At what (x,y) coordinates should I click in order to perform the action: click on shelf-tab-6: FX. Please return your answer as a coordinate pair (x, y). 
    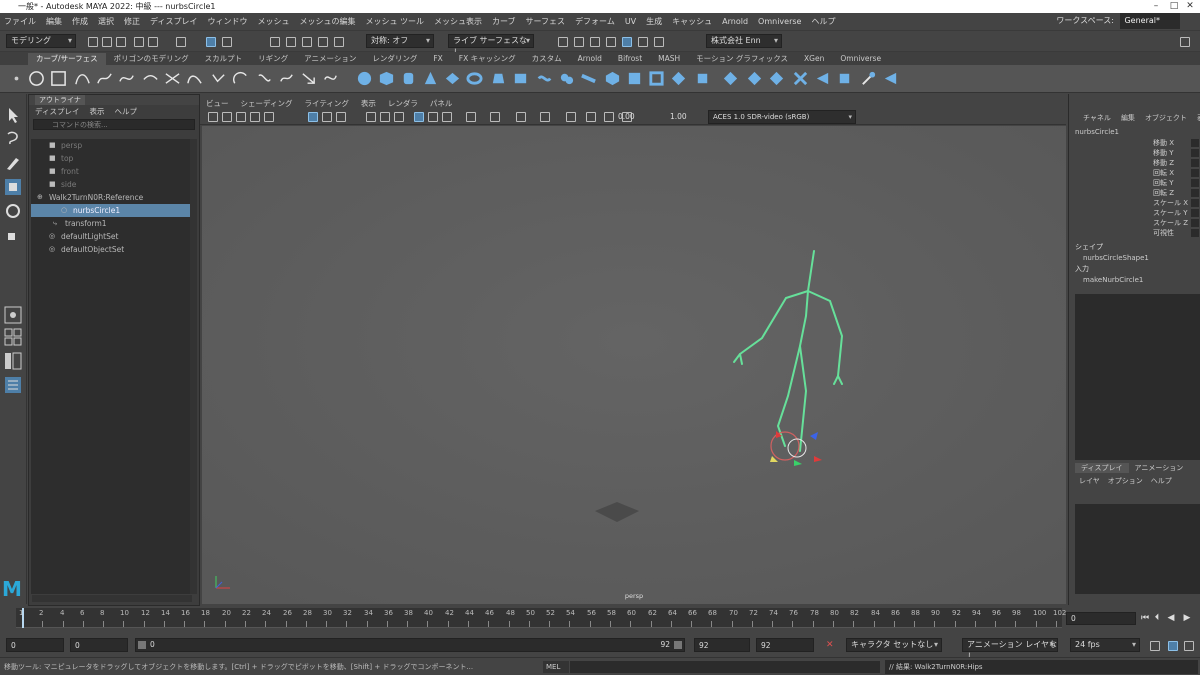
    Looking at the image, I should click on (437, 59).